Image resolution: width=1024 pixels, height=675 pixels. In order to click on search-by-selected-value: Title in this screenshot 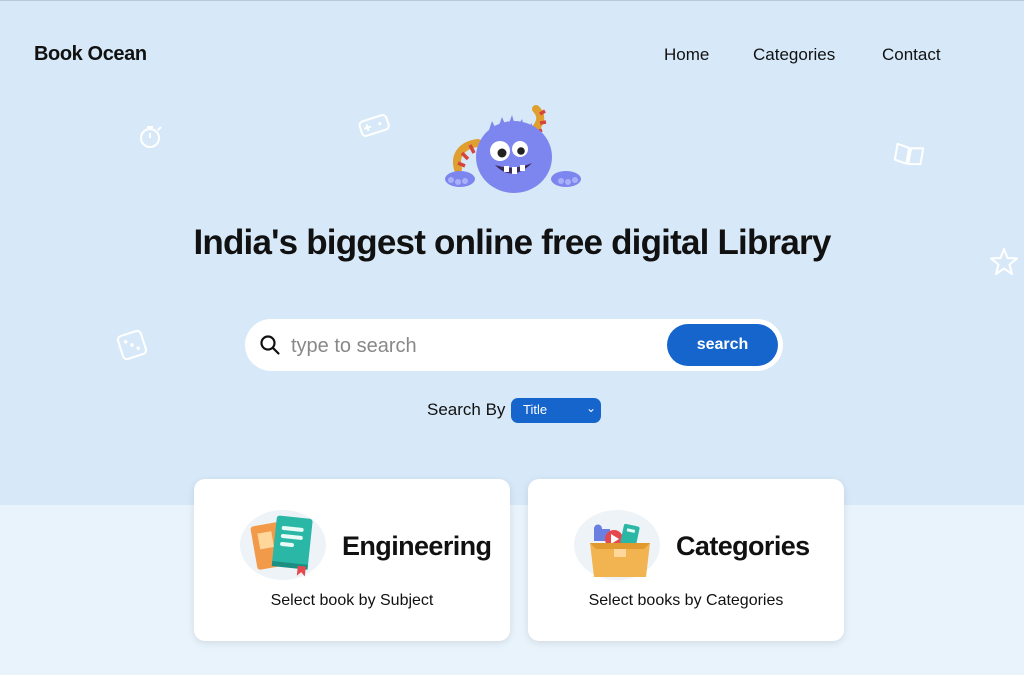, I will do `click(535, 409)`.